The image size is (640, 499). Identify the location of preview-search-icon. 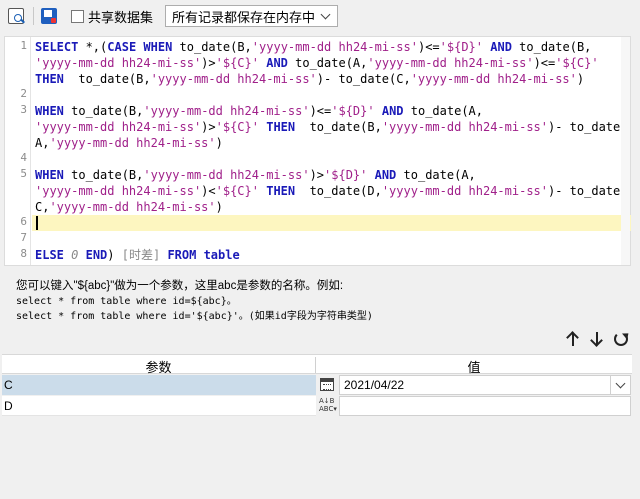
(16, 16).